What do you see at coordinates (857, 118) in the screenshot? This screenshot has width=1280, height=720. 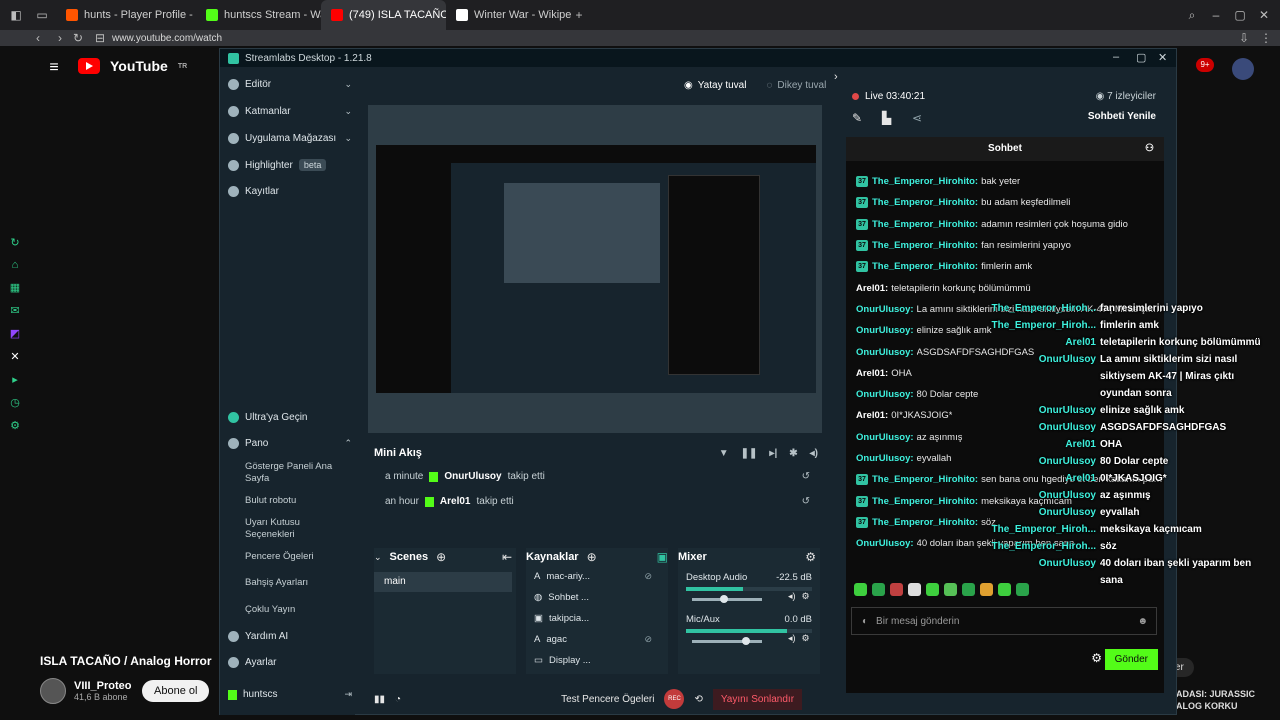 I see `edit-stream-icon: ✎` at bounding box center [857, 118].